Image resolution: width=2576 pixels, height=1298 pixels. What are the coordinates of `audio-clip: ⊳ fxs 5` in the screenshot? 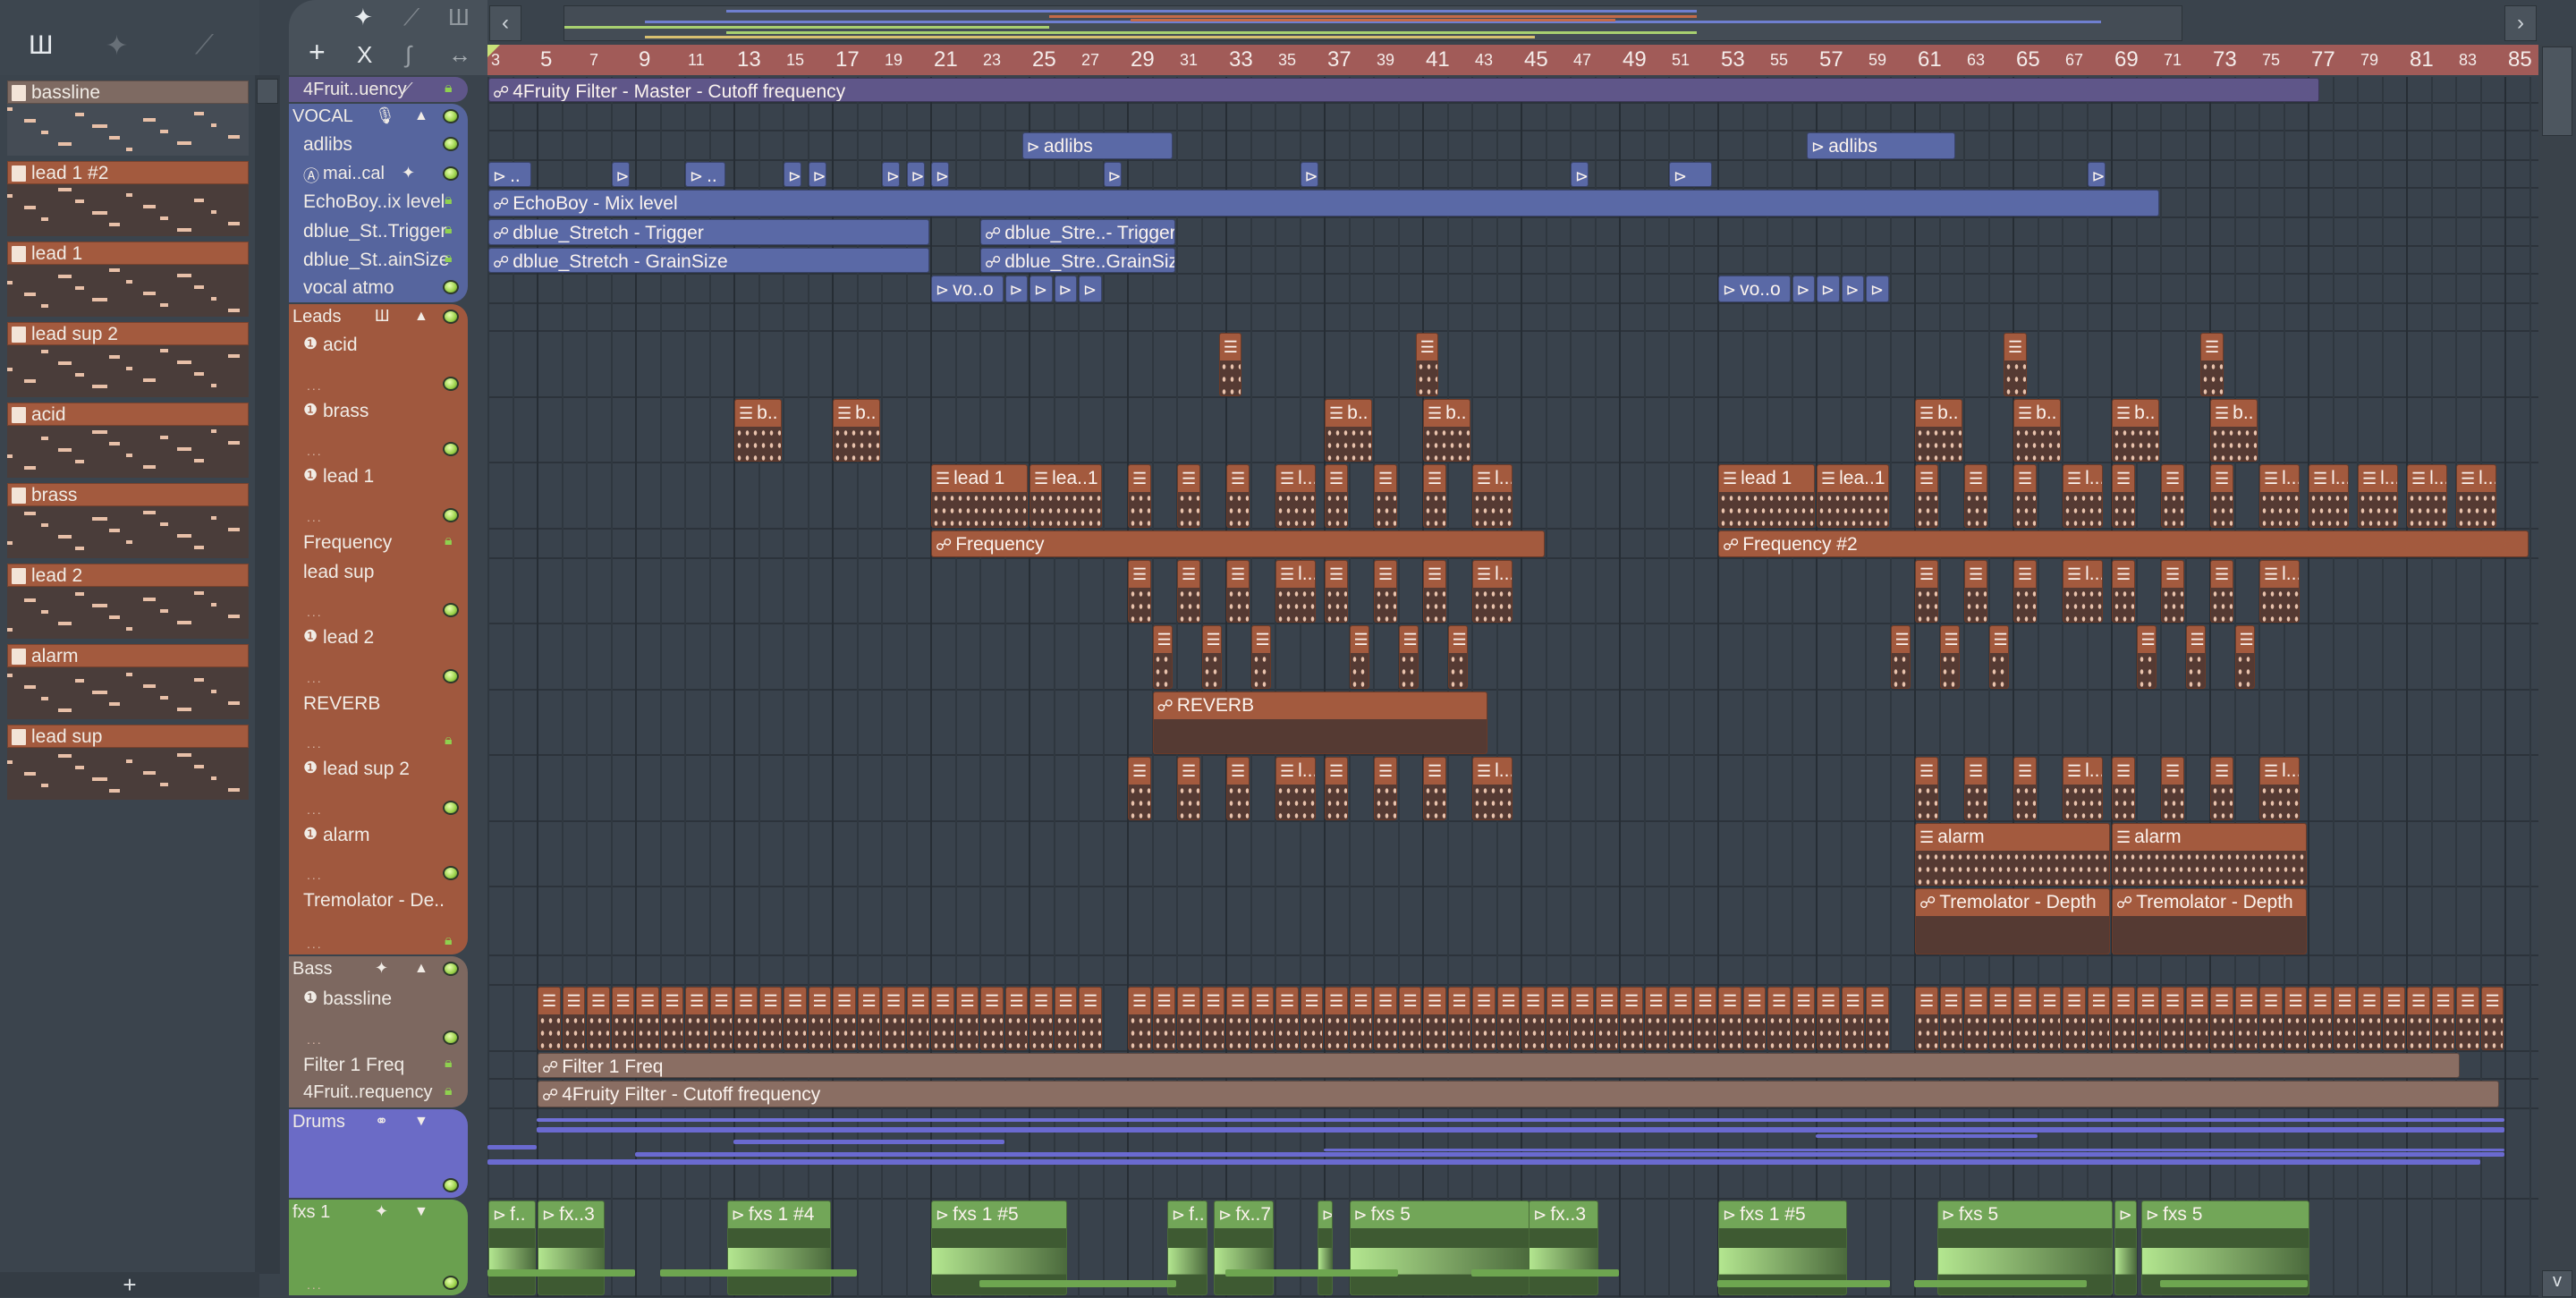 It's located at (1439, 1247).